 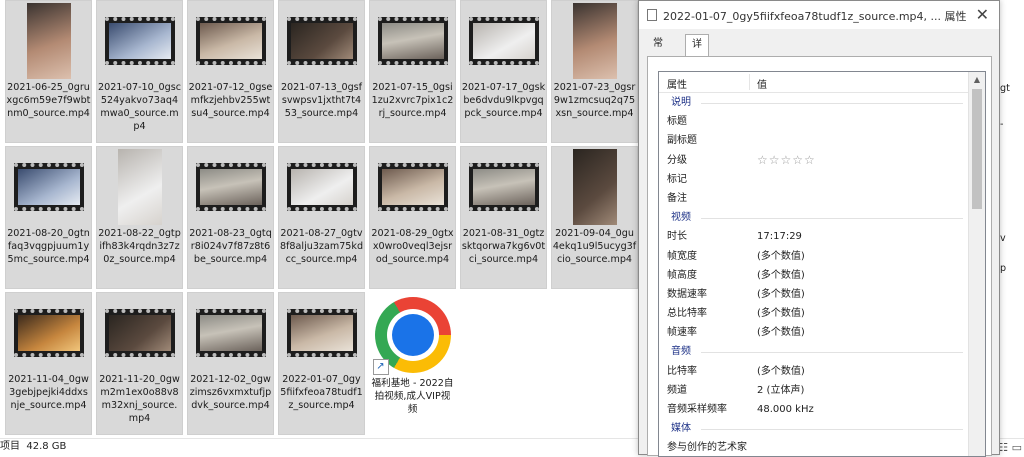 I want to click on property-section: 说明, so click(x=822, y=102).